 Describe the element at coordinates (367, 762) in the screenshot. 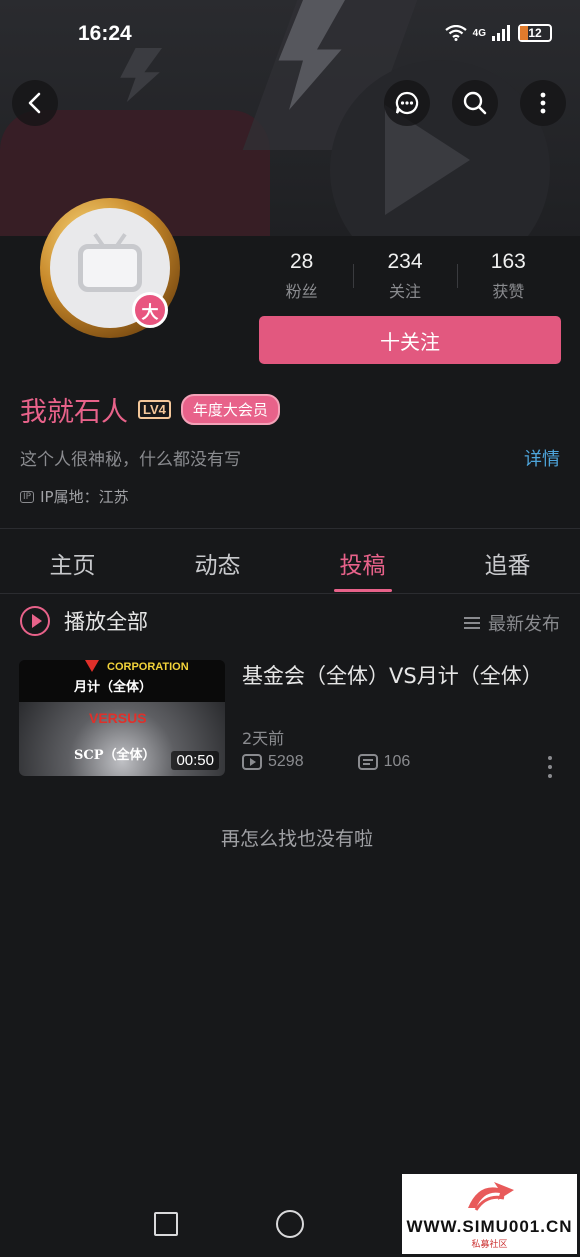

I see `danmaku-icon` at that location.